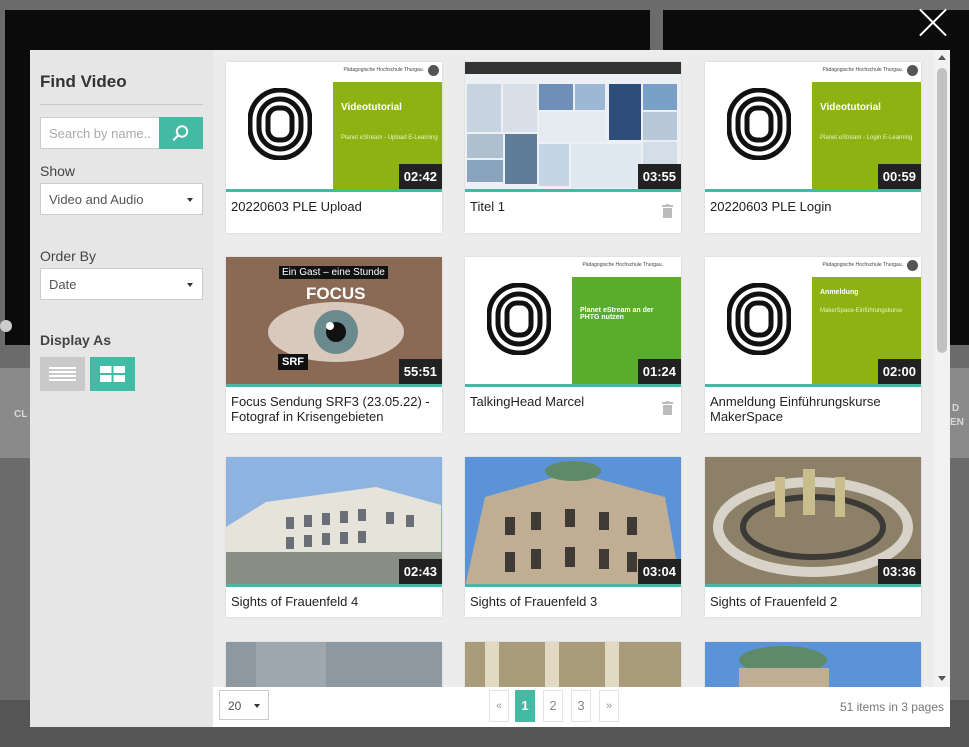  I want to click on background-text-fragment: CL, so click(21, 414).